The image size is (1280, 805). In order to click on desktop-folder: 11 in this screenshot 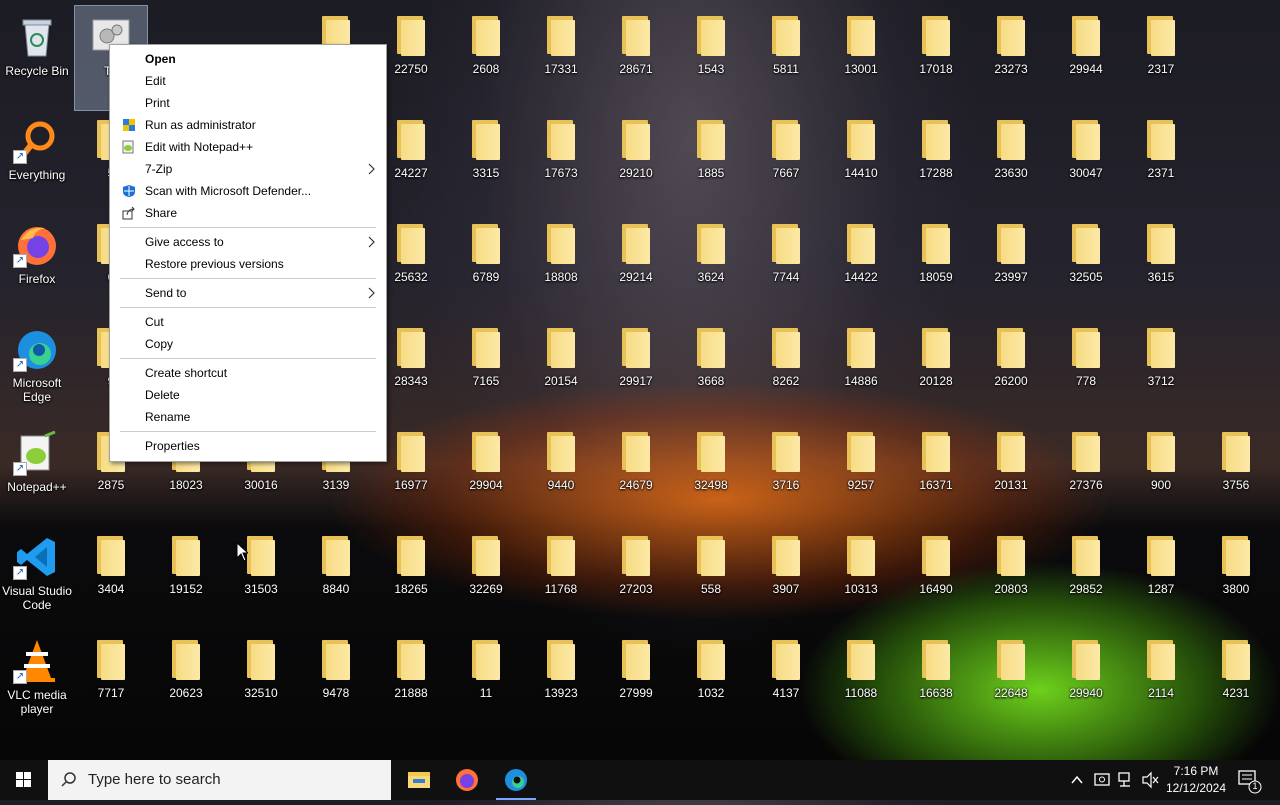, I will do `click(486, 682)`.